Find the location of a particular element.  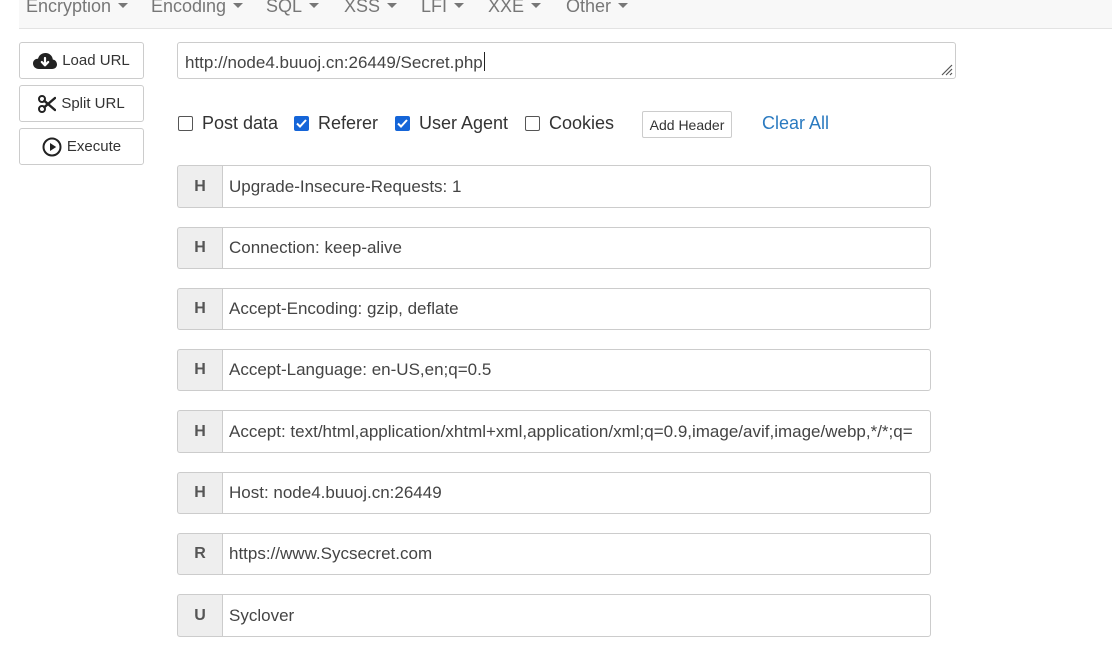

post-data-label: Post data is located at coordinates (240, 123).